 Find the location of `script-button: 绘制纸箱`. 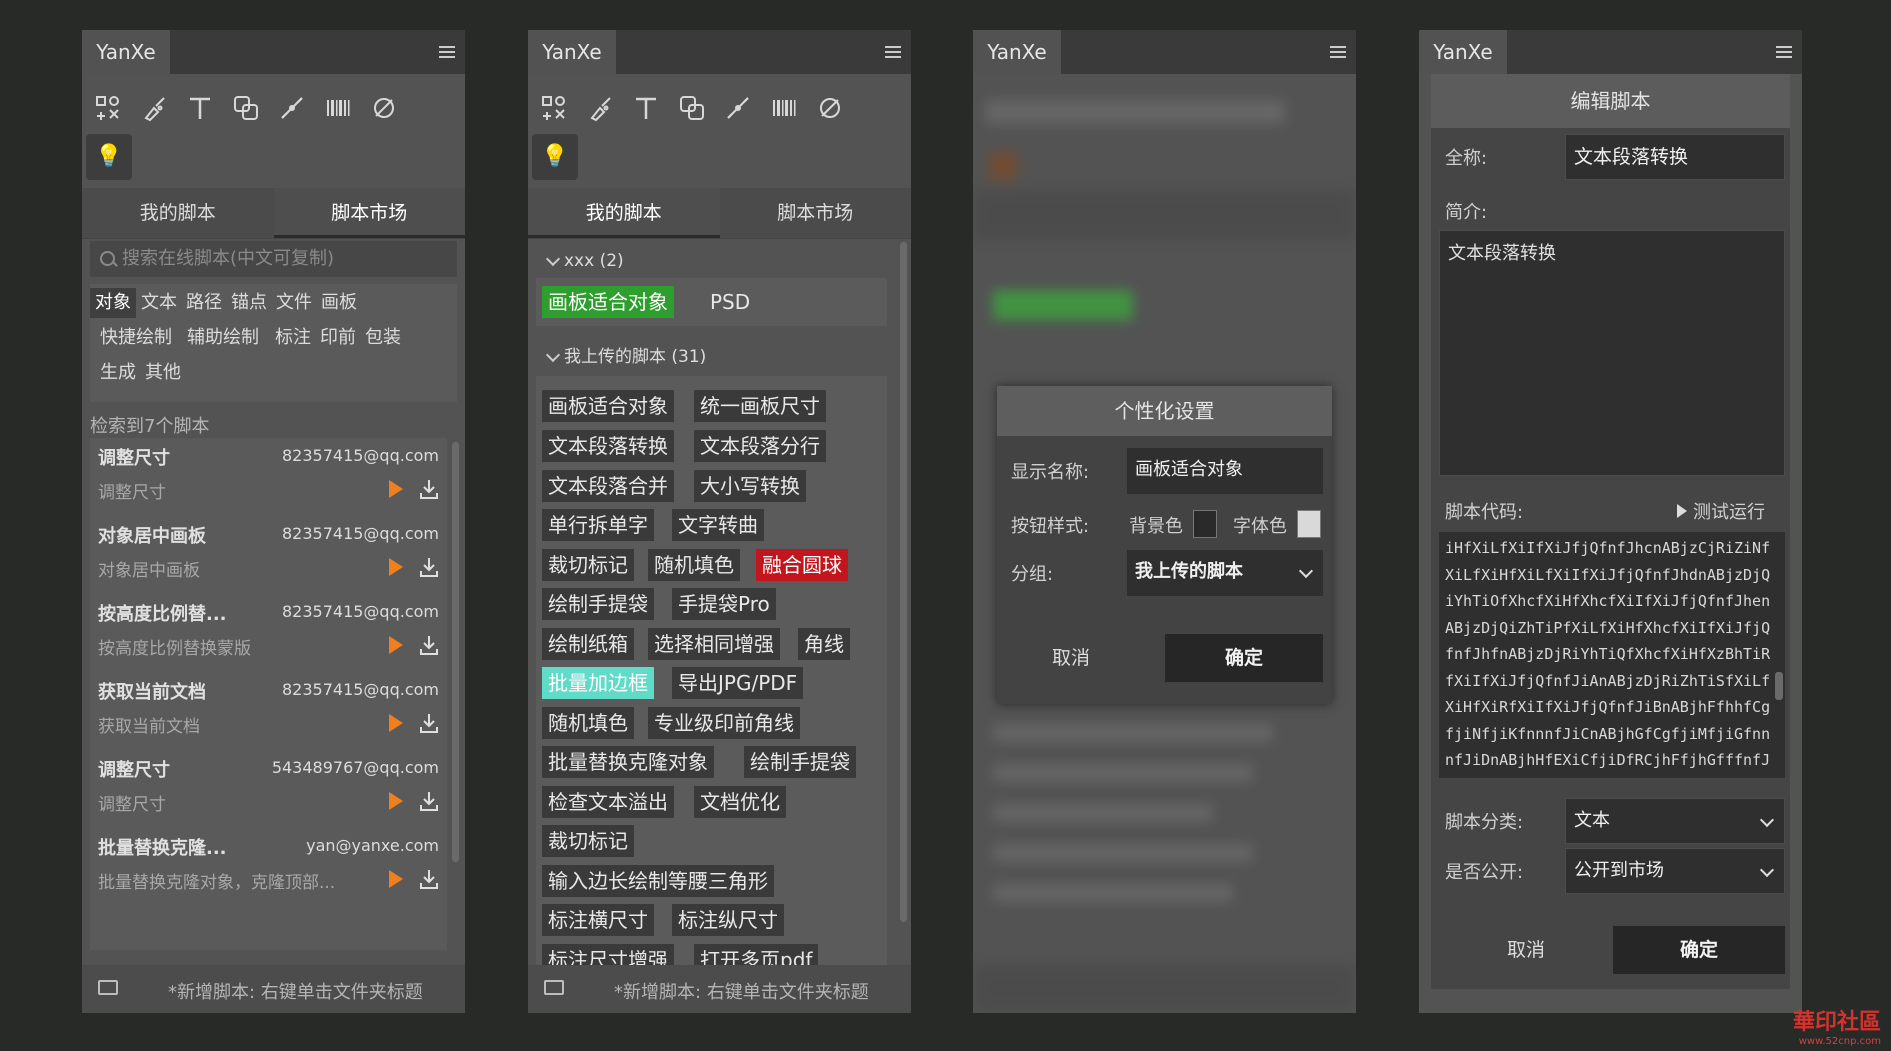

script-button: 绘制纸箱 is located at coordinates (588, 644).